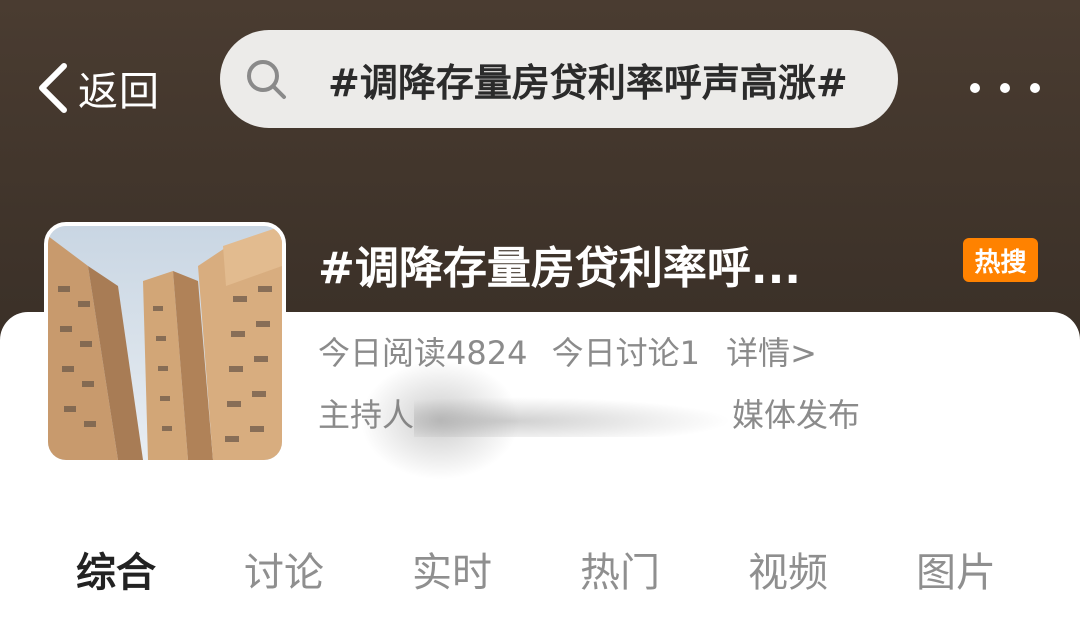 The width and height of the screenshot is (1080, 619). Describe the element at coordinates (620, 569) in the screenshot. I see `tab-popular: 热门` at that location.